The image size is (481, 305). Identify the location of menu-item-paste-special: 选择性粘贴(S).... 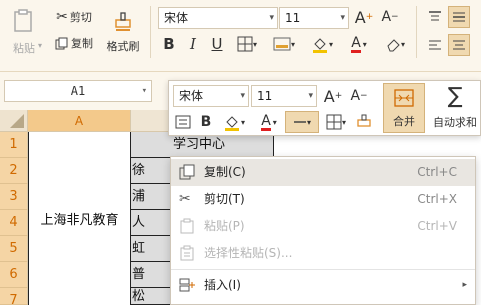
(323, 253).